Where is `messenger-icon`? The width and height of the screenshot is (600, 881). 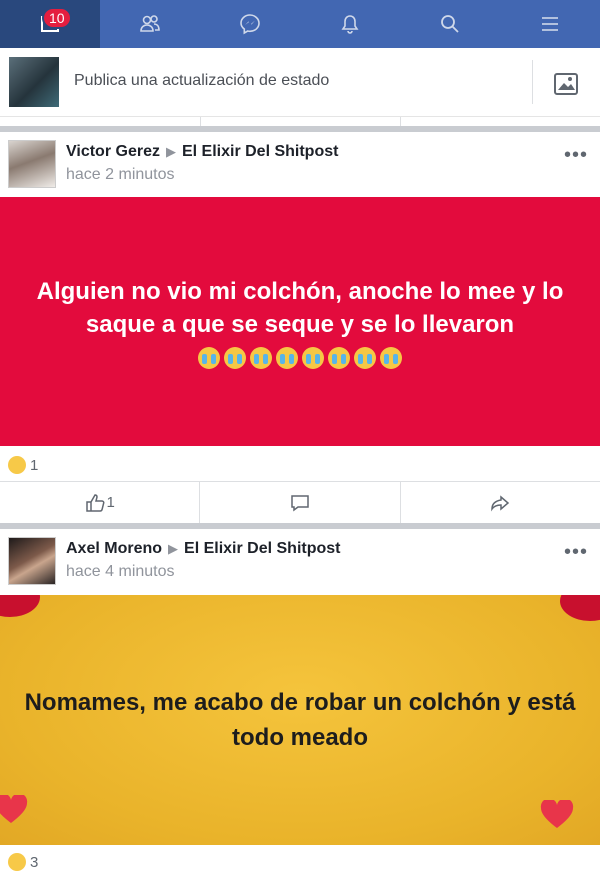 messenger-icon is located at coordinates (250, 24).